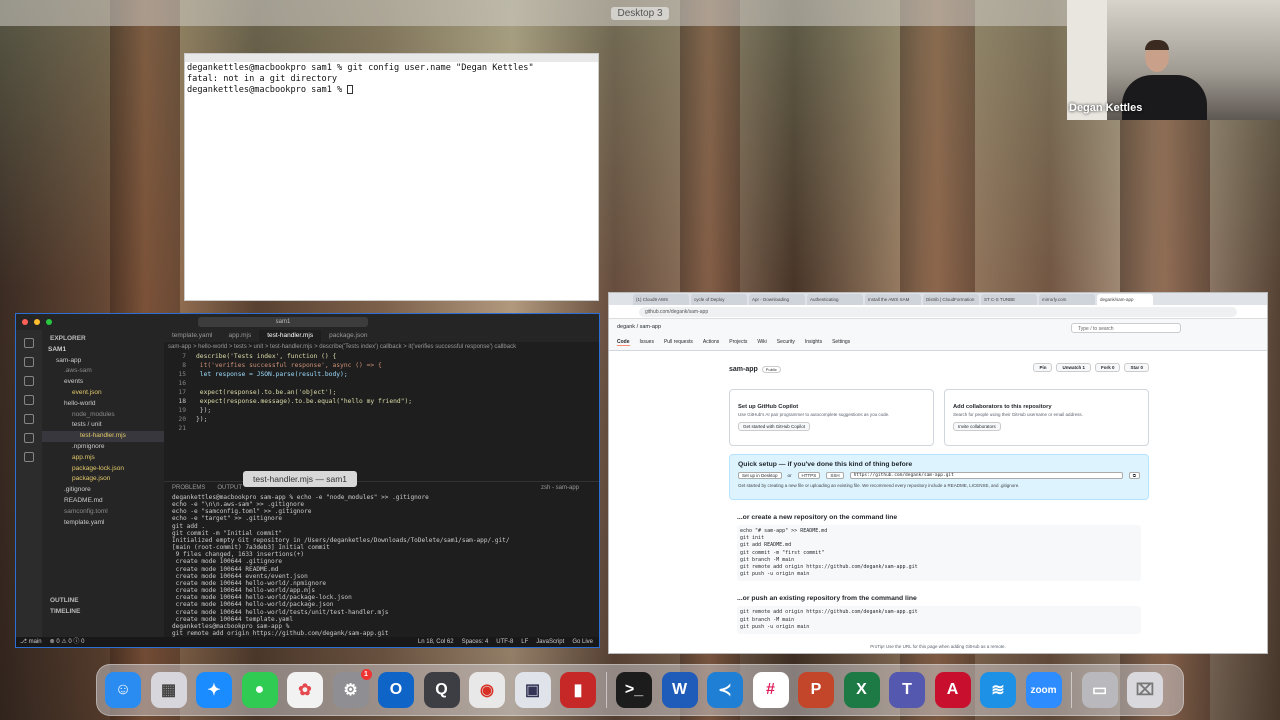  Describe the element at coordinates (475, 642) in the screenshot. I see `indent-setting: Spaces: 4` at that location.